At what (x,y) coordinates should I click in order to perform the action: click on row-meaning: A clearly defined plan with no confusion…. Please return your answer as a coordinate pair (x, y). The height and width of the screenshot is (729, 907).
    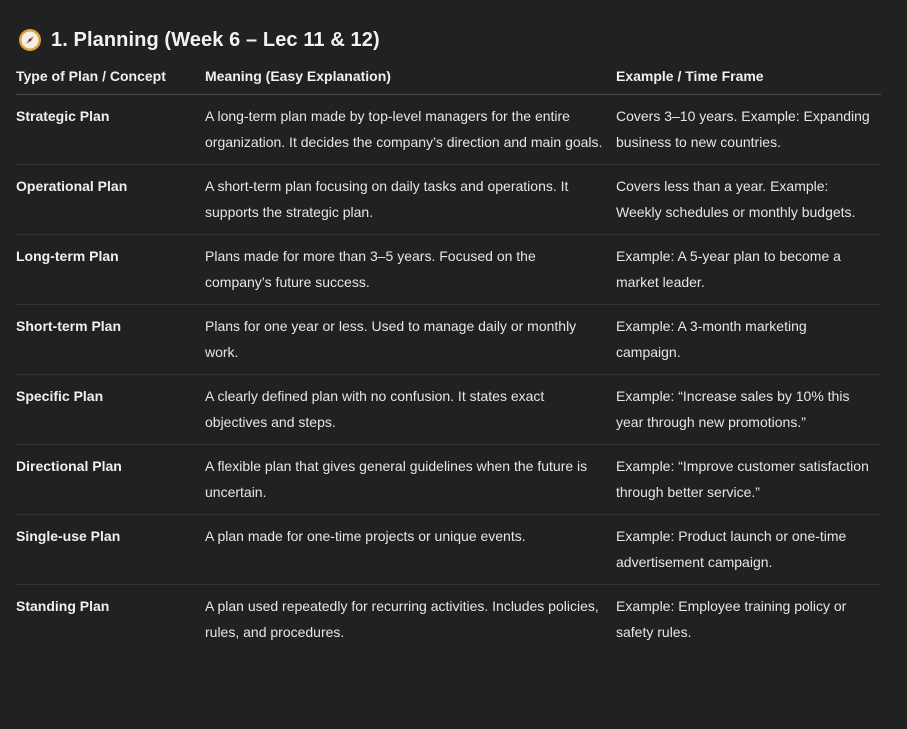
    Looking at the image, I should click on (410, 409).